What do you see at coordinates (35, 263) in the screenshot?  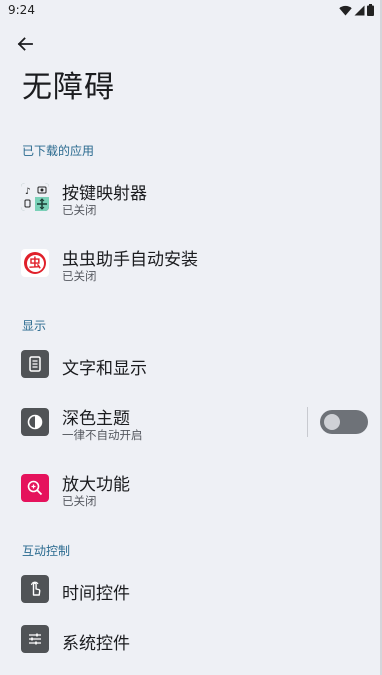 I see `chongchong-app-icon: 虫` at bounding box center [35, 263].